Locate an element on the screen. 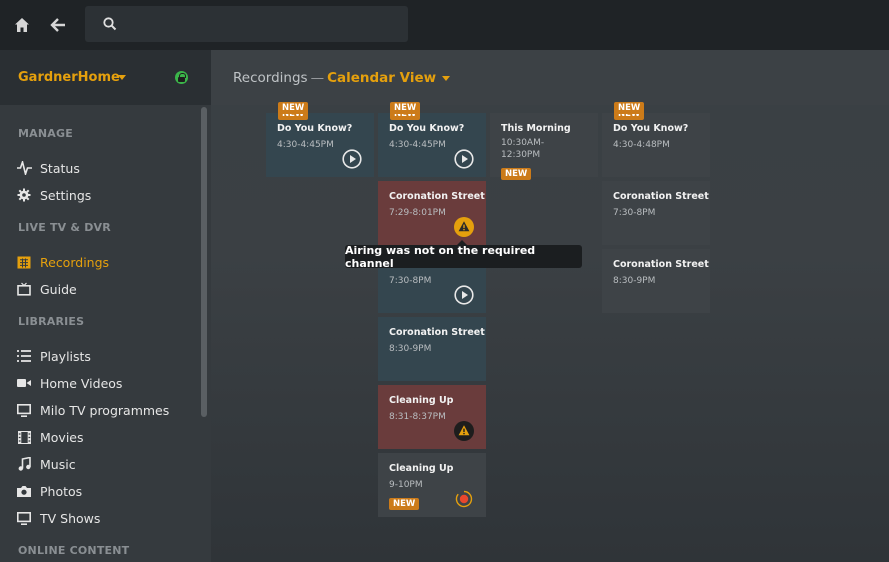 The height and width of the screenshot is (562, 889). sidebar-item-movies: Movies is located at coordinates (50, 437).